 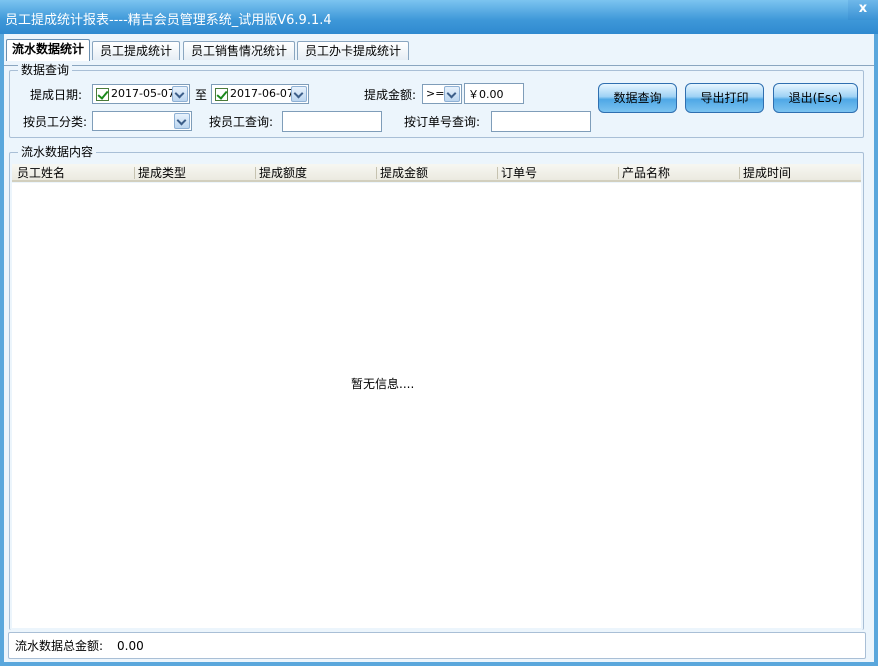 What do you see at coordinates (41, 173) in the screenshot?
I see `column-header-employee-name: 员工姓名` at bounding box center [41, 173].